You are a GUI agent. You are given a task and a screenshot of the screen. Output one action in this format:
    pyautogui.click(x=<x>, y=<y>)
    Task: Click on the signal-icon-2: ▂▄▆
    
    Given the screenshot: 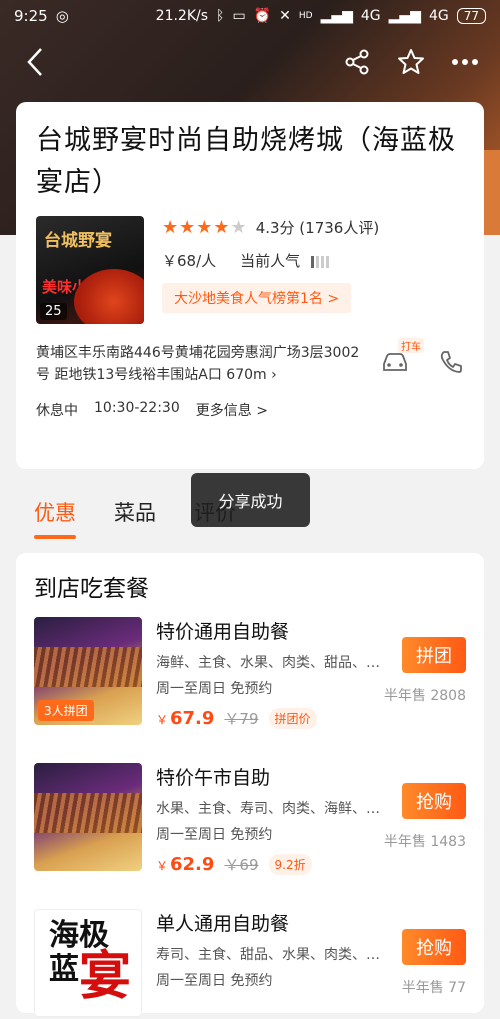 What is the action you would take?
    pyautogui.click(x=404, y=16)
    